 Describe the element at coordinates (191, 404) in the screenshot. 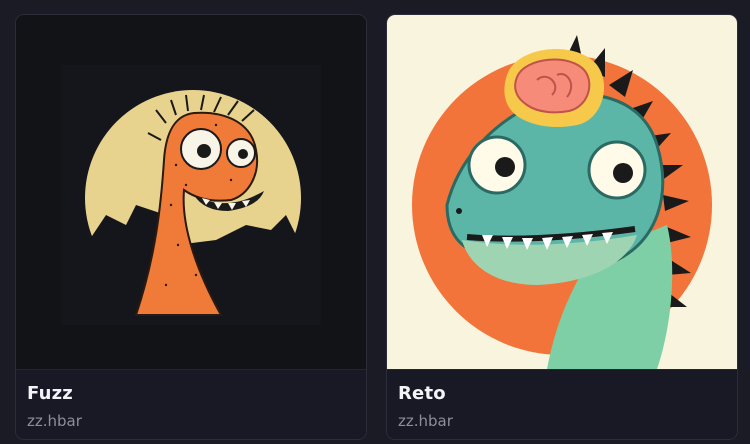

I see `card-footer: Fuzz zz.hbar` at that location.